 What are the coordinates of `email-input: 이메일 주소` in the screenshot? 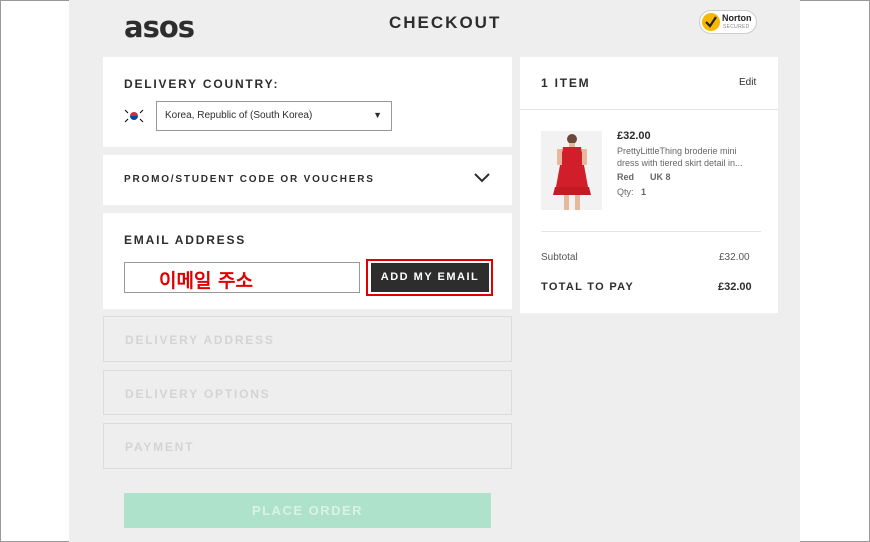 It's located at (242, 277).